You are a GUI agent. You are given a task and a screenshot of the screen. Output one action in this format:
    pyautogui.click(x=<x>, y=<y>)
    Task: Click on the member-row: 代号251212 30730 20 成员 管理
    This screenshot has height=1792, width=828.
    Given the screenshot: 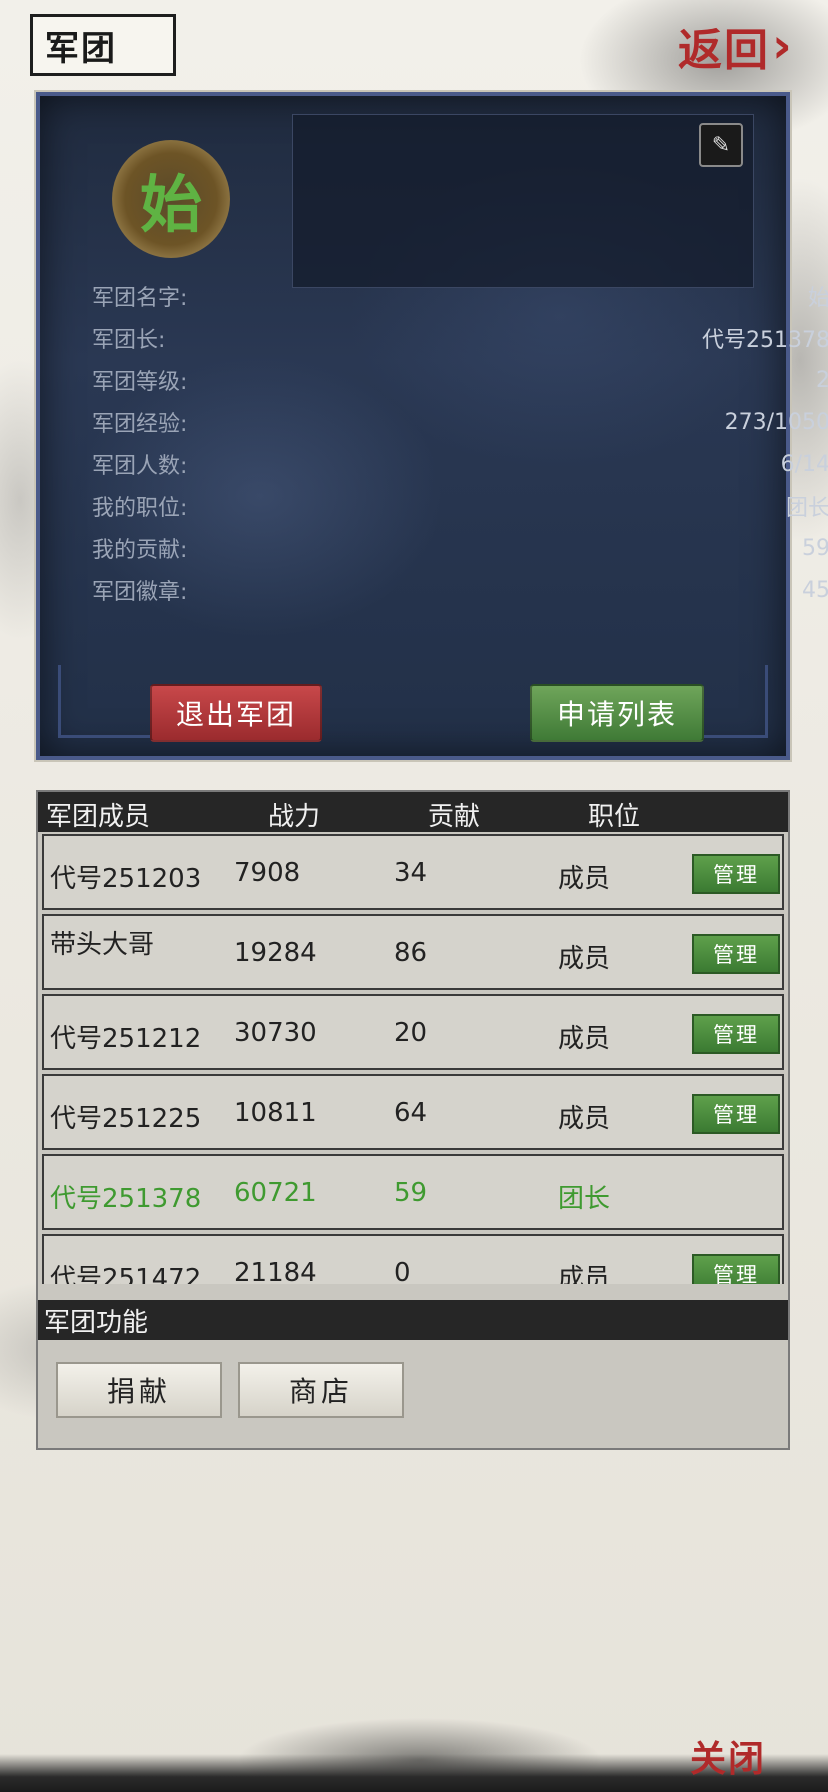 What is the action you would take?
    pyautogui.click(x=413, y=1032)
    